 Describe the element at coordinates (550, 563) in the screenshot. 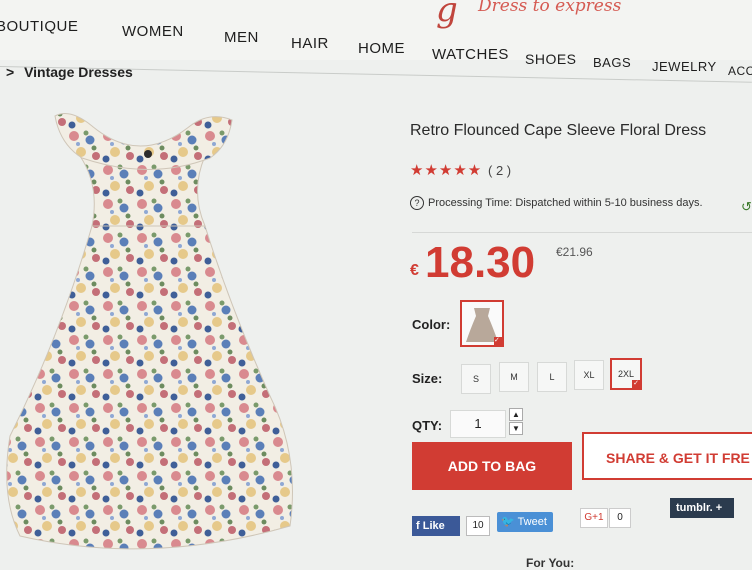

I see `recommendations-heading: For You:` at that location.